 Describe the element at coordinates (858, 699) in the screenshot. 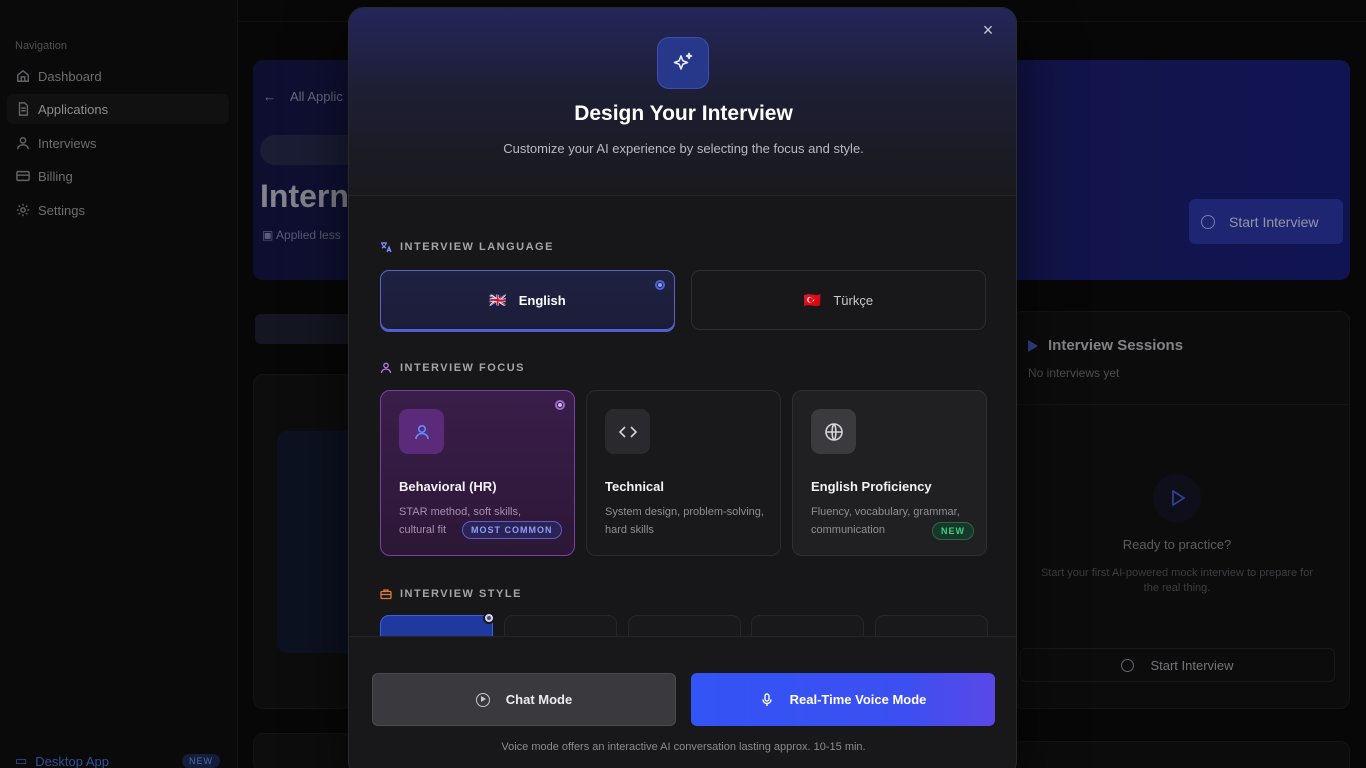

I see `voice-mode-label: Real-Time Voice Mode` at that location.